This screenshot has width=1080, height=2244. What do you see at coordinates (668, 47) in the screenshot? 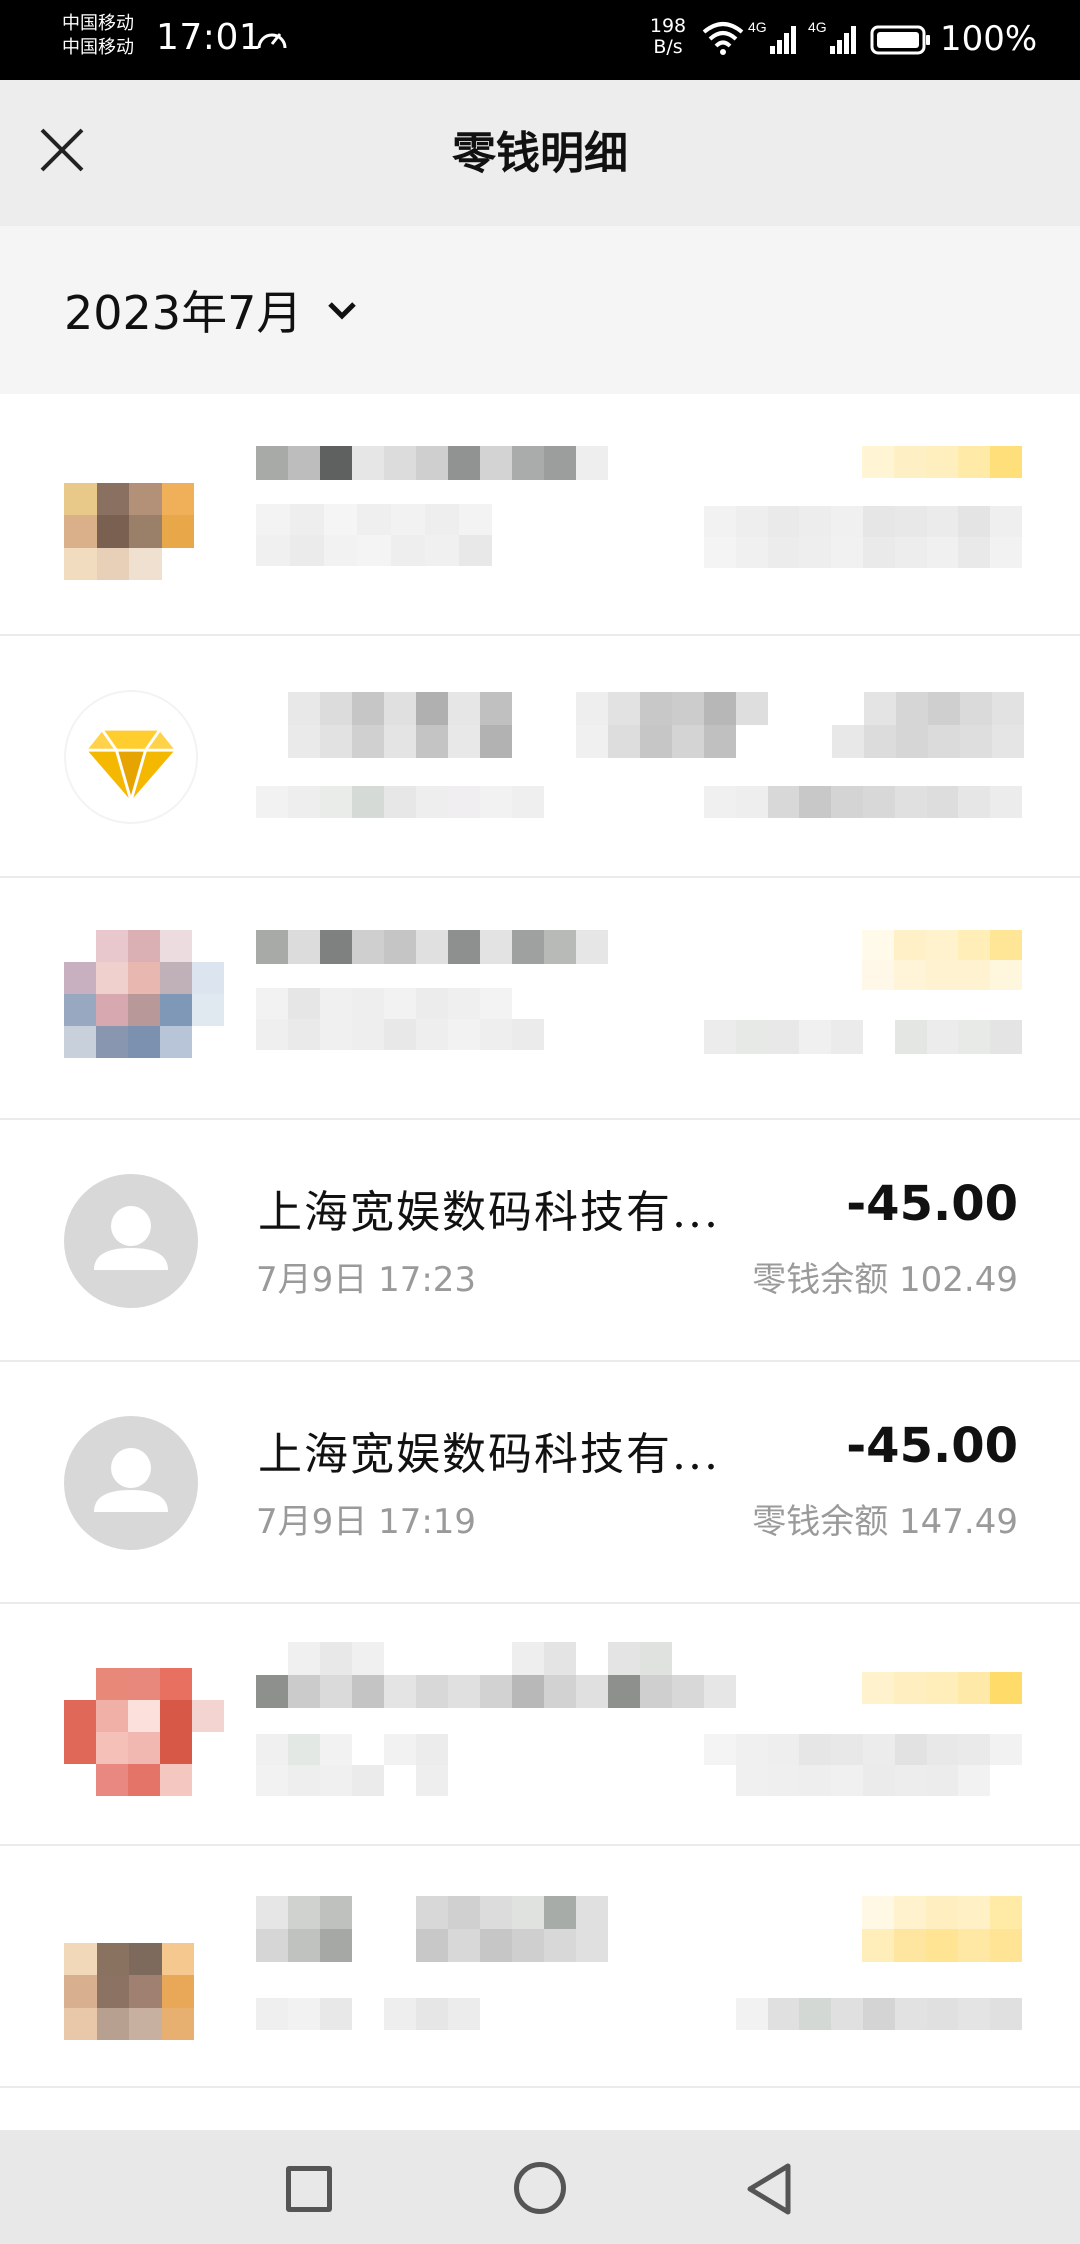
I see `network-speed-unit: B/s` at bounding box center [668, 47].